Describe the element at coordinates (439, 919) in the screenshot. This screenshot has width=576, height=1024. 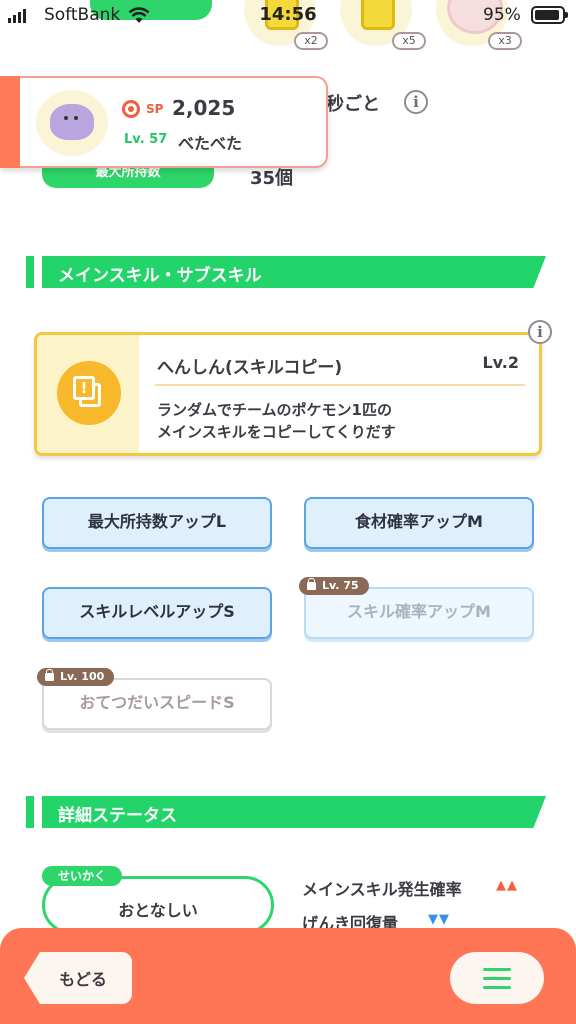
I see `down-arrows-icon: ▼▼` at that location.